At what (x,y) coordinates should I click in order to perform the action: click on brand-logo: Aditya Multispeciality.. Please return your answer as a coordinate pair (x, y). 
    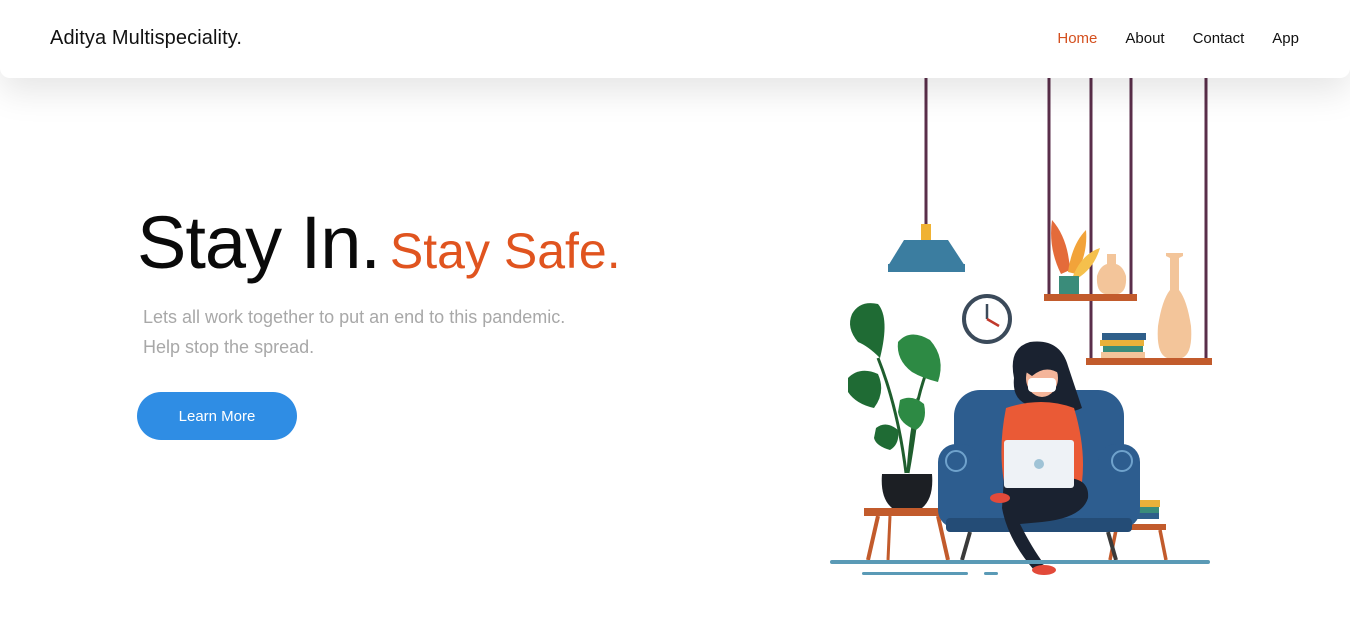
    Looking at the image, I should click on (146, 38).